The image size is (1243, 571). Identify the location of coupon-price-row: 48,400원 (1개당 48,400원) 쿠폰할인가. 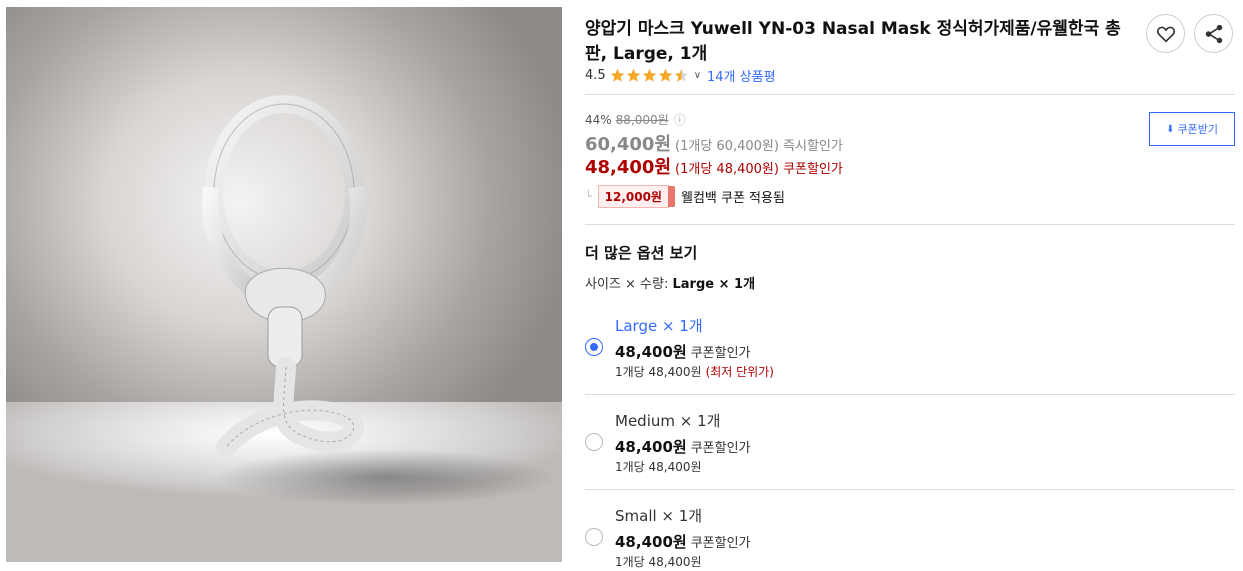
(714, 166).